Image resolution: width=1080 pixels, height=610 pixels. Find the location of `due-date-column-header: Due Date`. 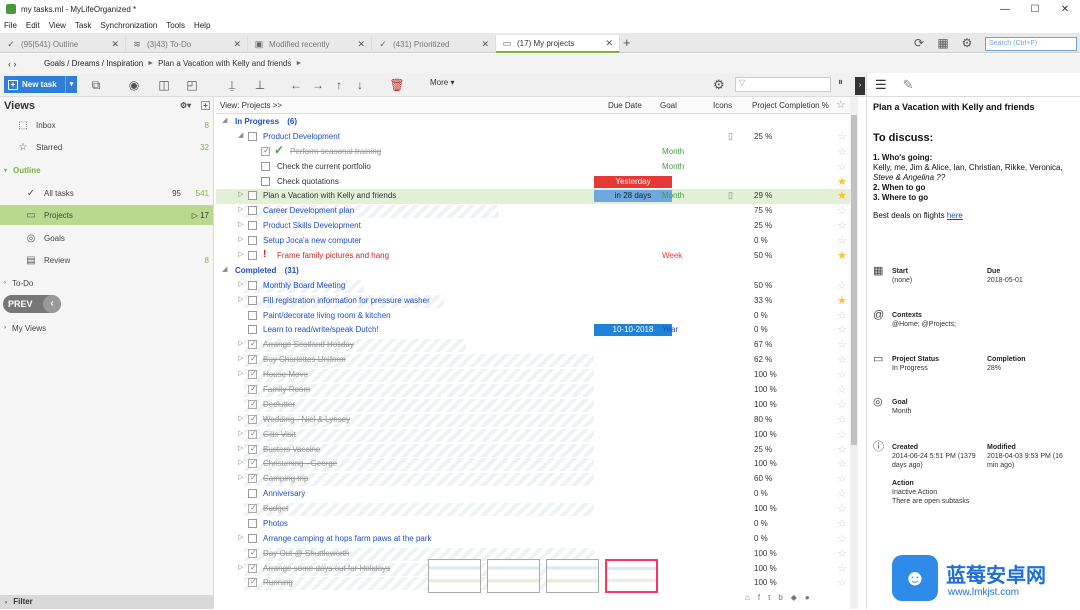

due-date-column-header: Due Date is located at coordinates (625, 105).